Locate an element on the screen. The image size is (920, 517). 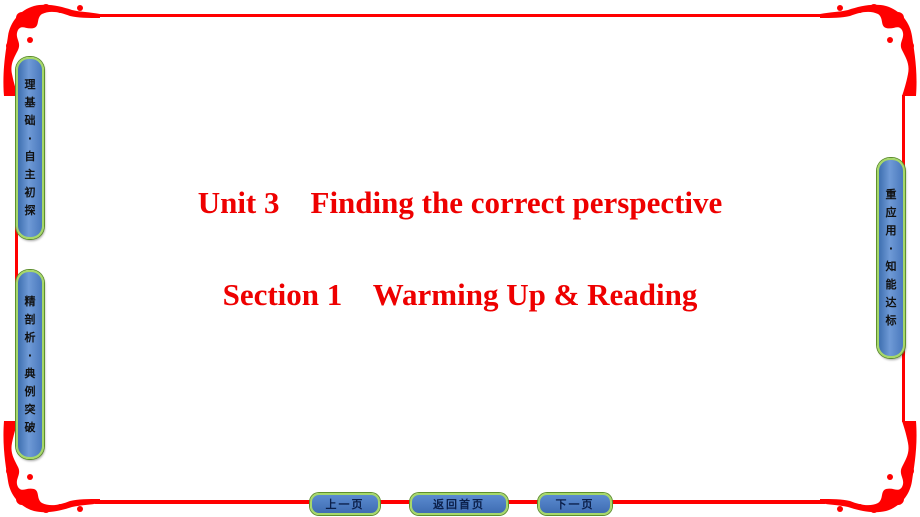
unit-title: Unit 3 Finding the correct perspective is located at coordinates (460, 202).